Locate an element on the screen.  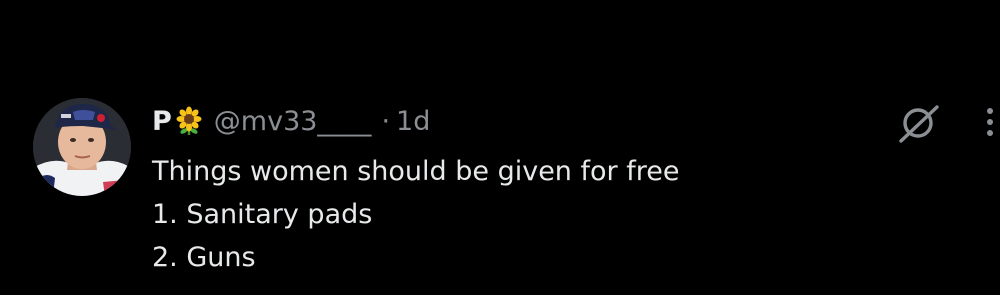
tweet-header: P @mv33____ · 1d is located at coordinates (291, 121).